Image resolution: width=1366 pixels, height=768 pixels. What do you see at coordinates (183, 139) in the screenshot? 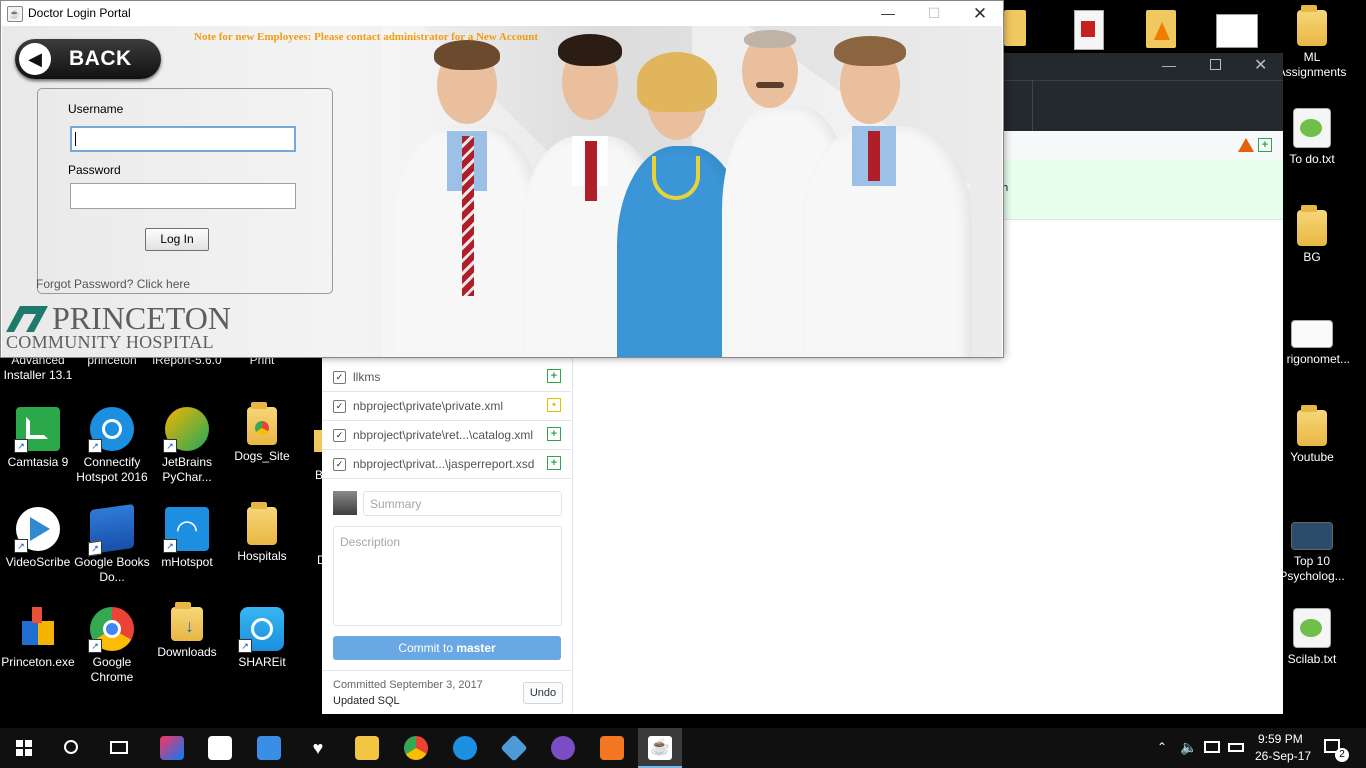
I see `username-field` at bounding box center [183, 139].